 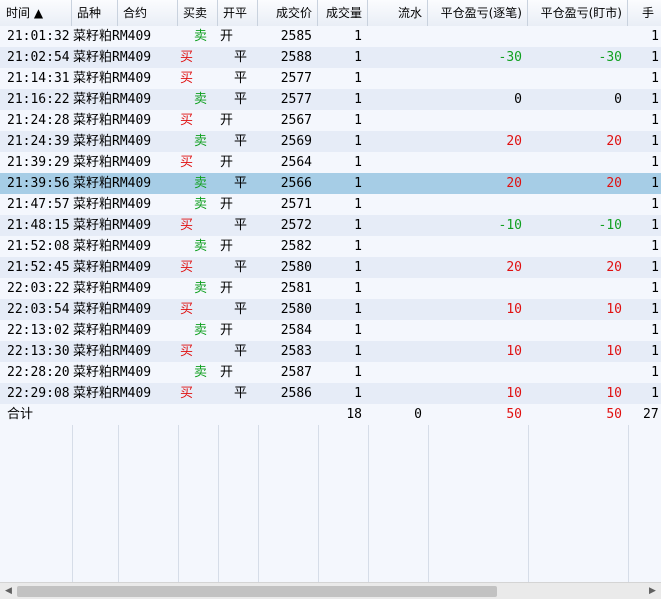 What do you see at coordinates (343, 13) in the screenshot?
I see `column-header-volume: 成交量` at bounding box center [343, 13].